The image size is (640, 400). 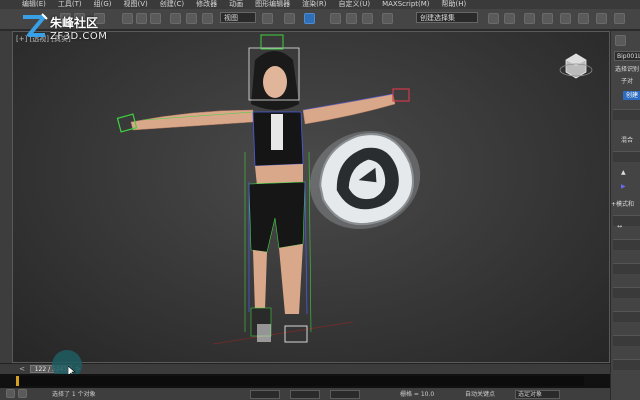 What do you see at coordinates (619, 226) in the screenshot?
I see `swap-icon: ↔` at bounding box center [619, 226].